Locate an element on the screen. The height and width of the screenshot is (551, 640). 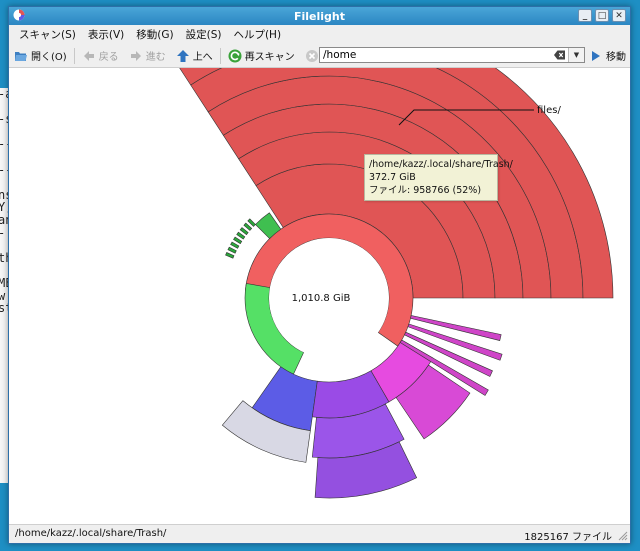
go-button: 移動 is located at coordinates (607, 55).